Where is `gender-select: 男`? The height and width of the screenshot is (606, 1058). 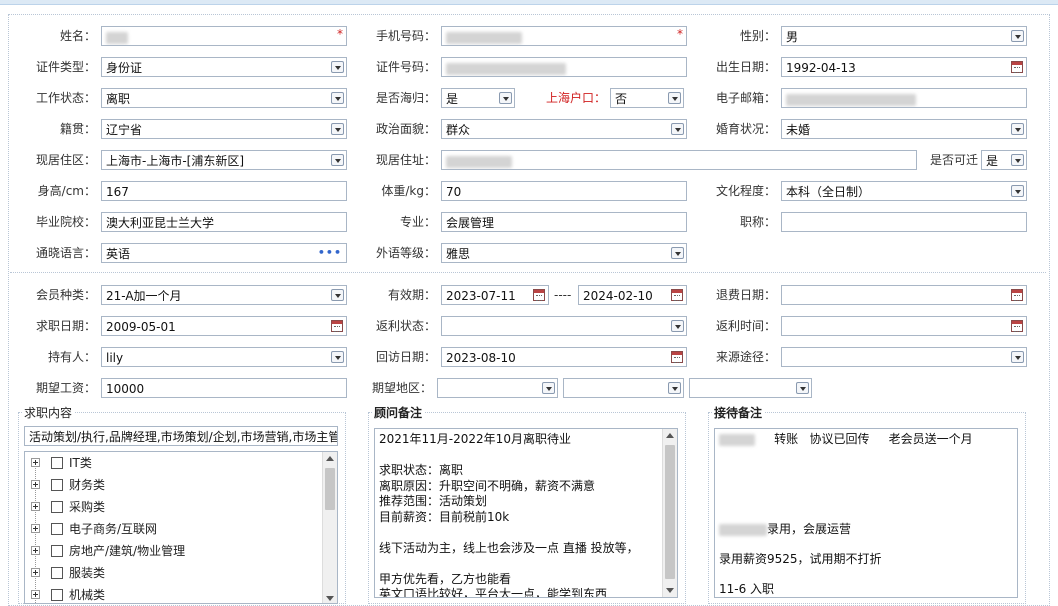 gender-select: 男 is located at coordinates (904, 36).